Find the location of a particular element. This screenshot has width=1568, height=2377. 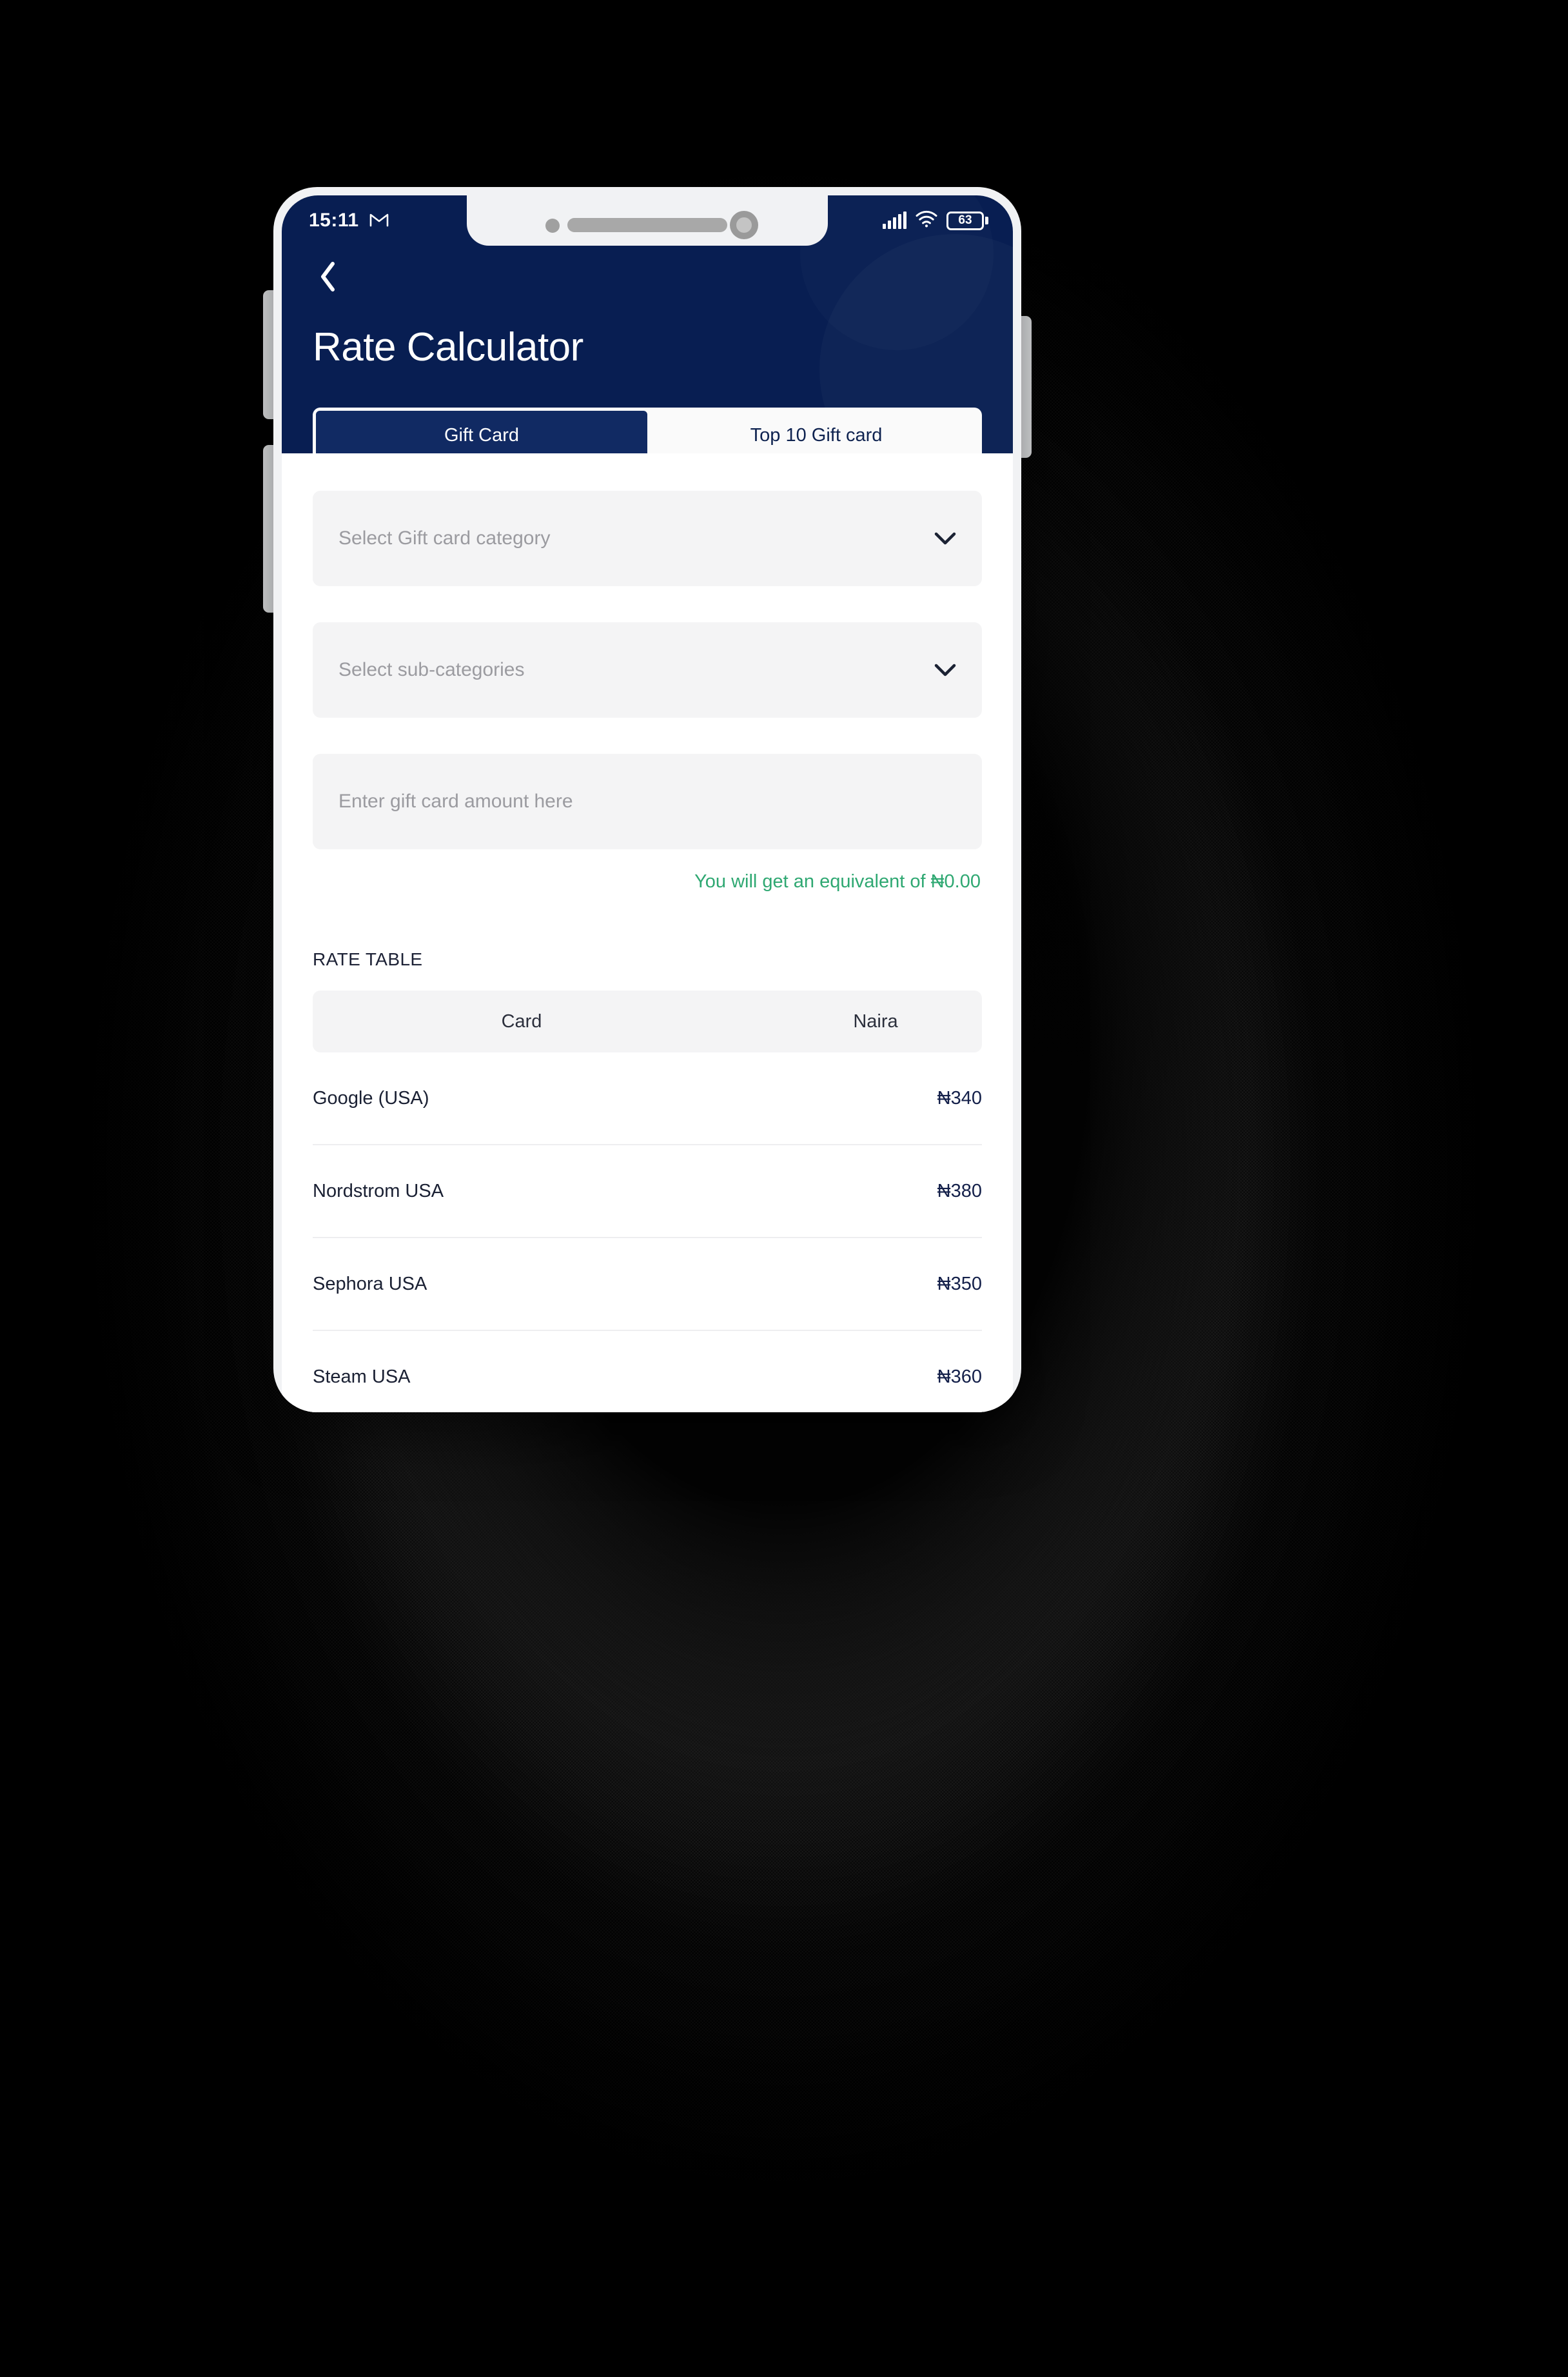

cellular-signal-icon is located at coordinates (894, 220).